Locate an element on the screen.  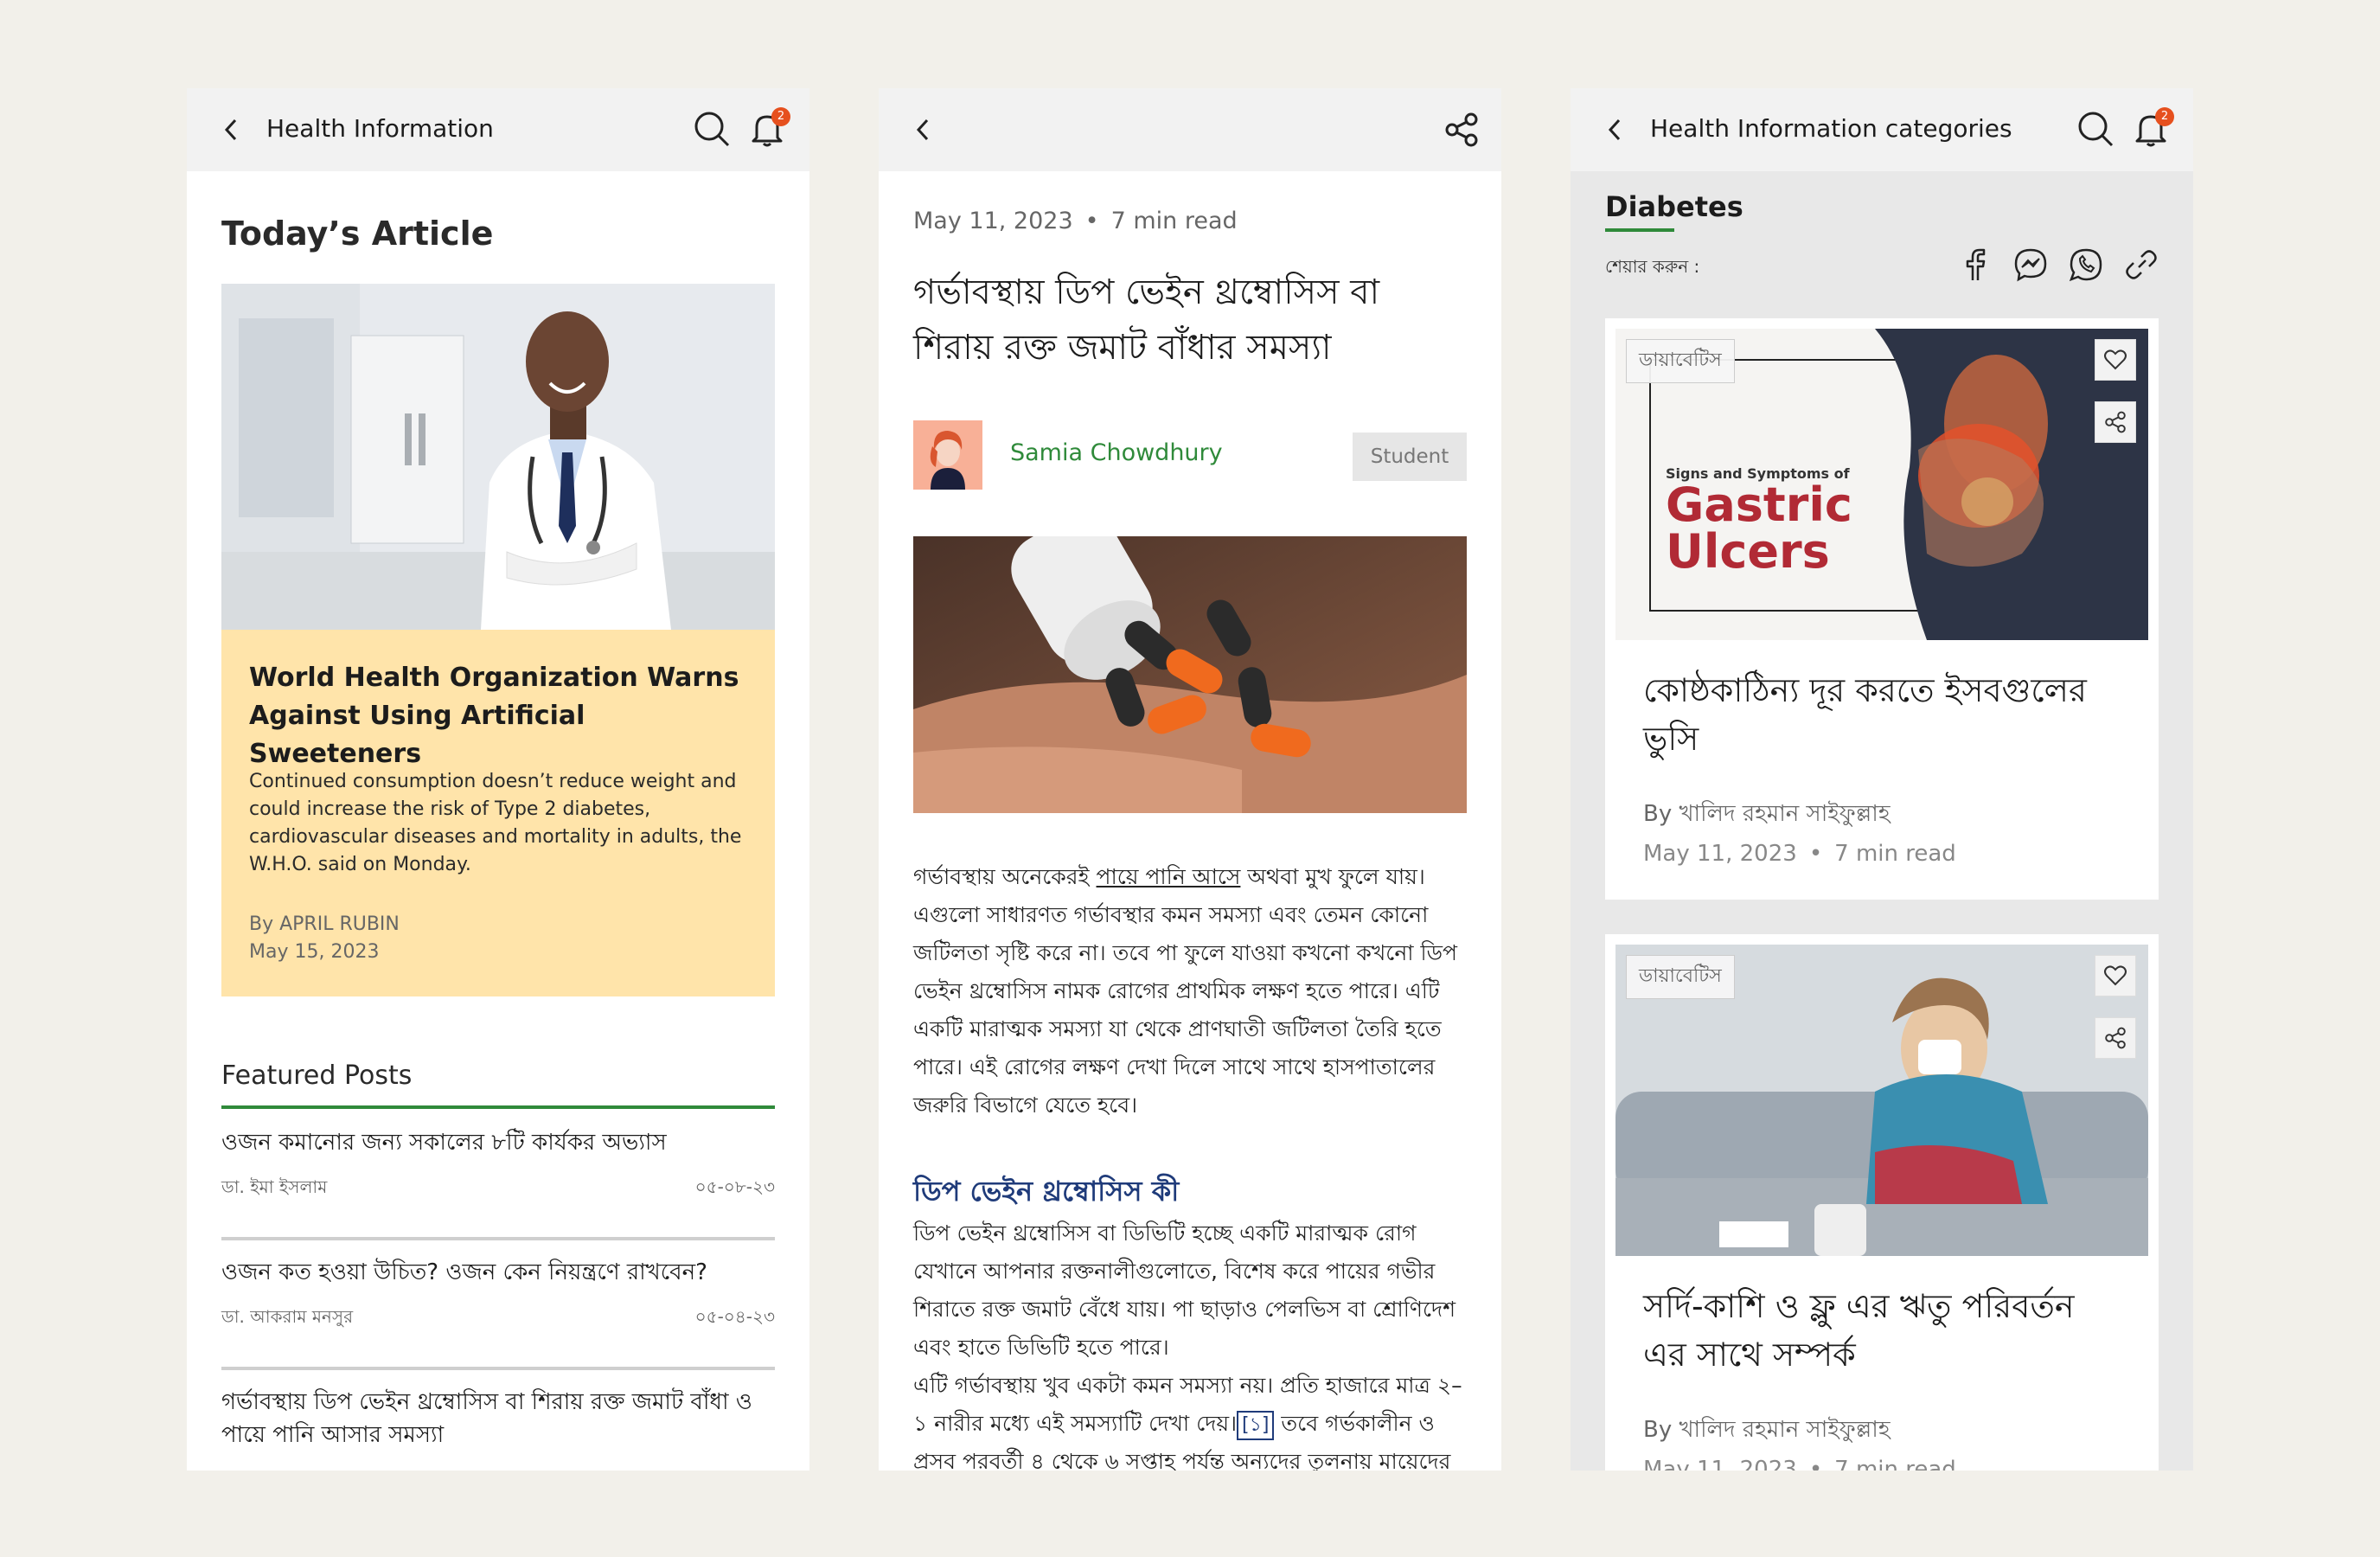
link-icon is located at coordinates (2142, 264).